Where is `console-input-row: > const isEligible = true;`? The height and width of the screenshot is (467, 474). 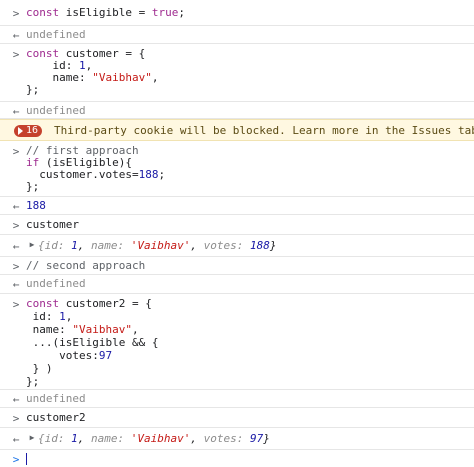
console-input-row: > const isEligible = true; is located at coordinates (237, 13).